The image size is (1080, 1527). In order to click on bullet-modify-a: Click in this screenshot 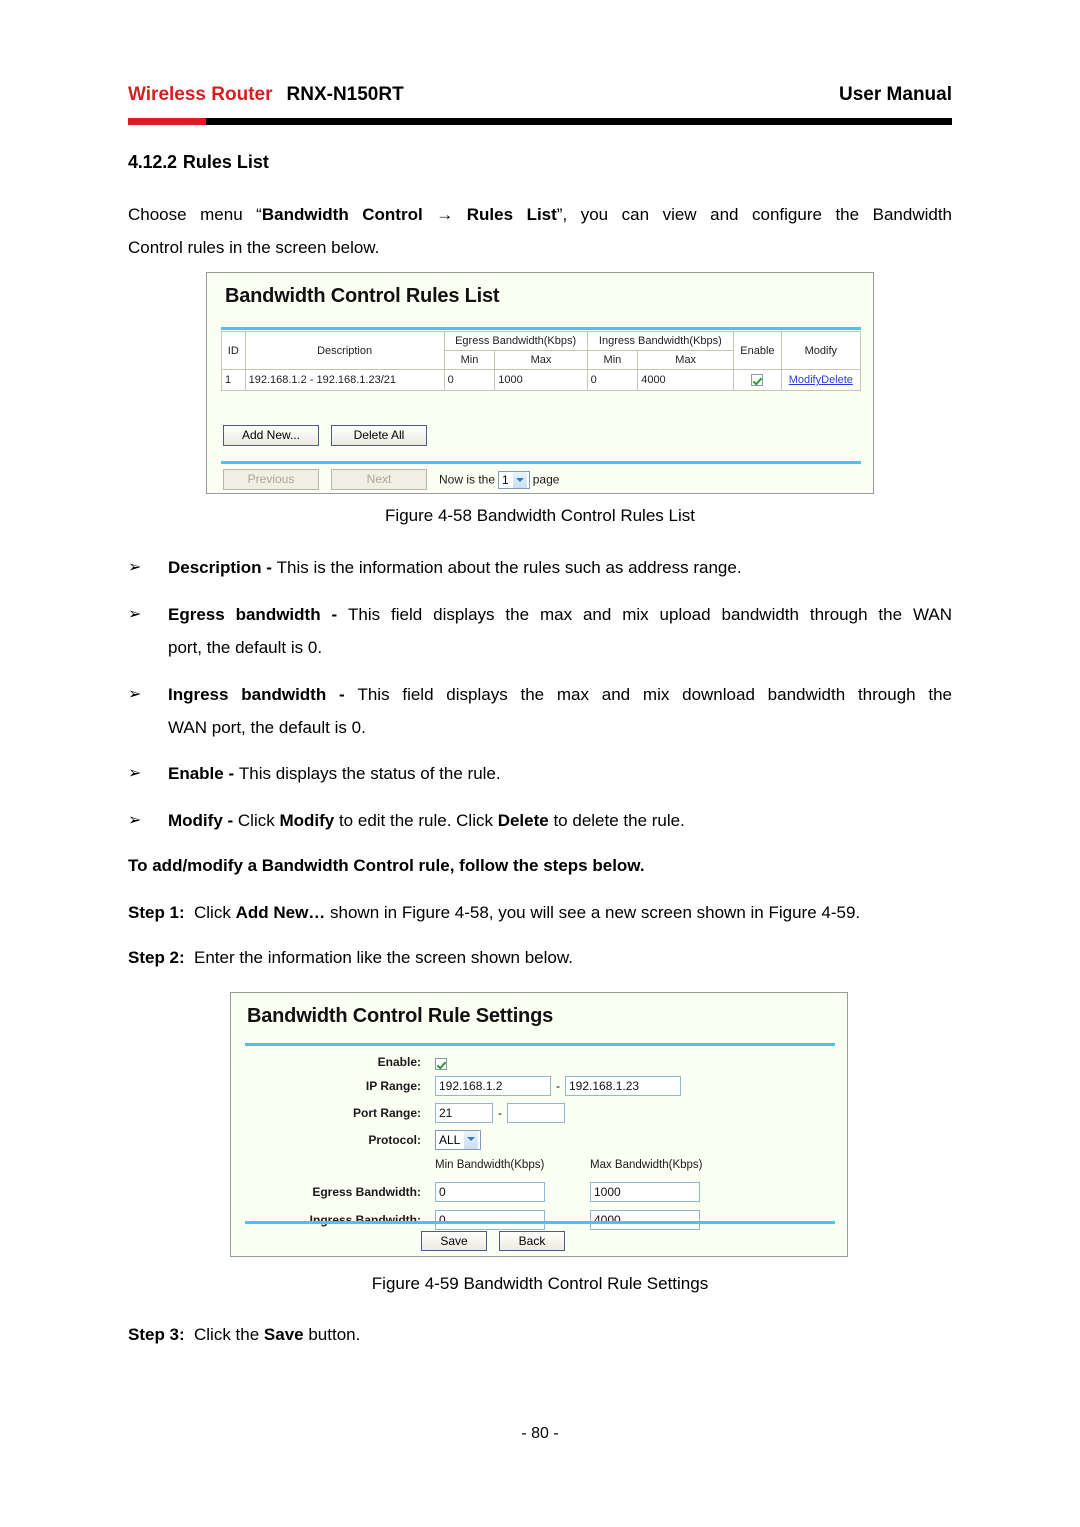, I will do `click(258, 820)`.